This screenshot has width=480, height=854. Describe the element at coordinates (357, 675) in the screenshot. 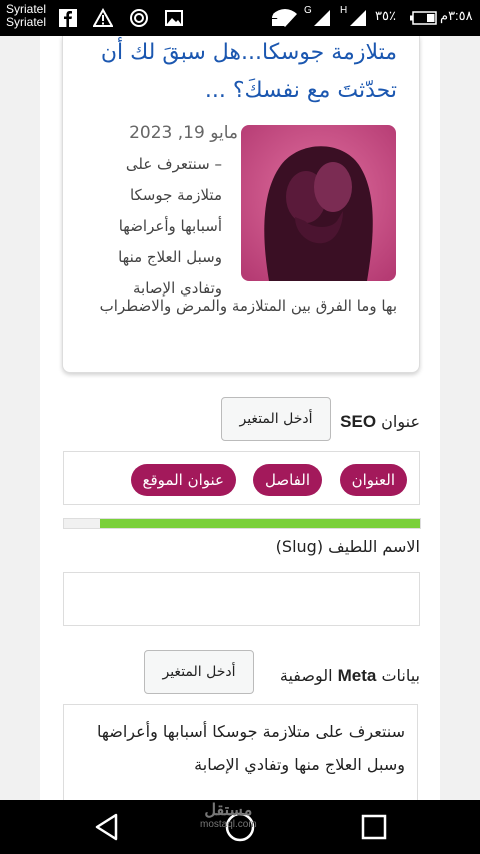

I see `meta-label-bold: Meta` at that location.